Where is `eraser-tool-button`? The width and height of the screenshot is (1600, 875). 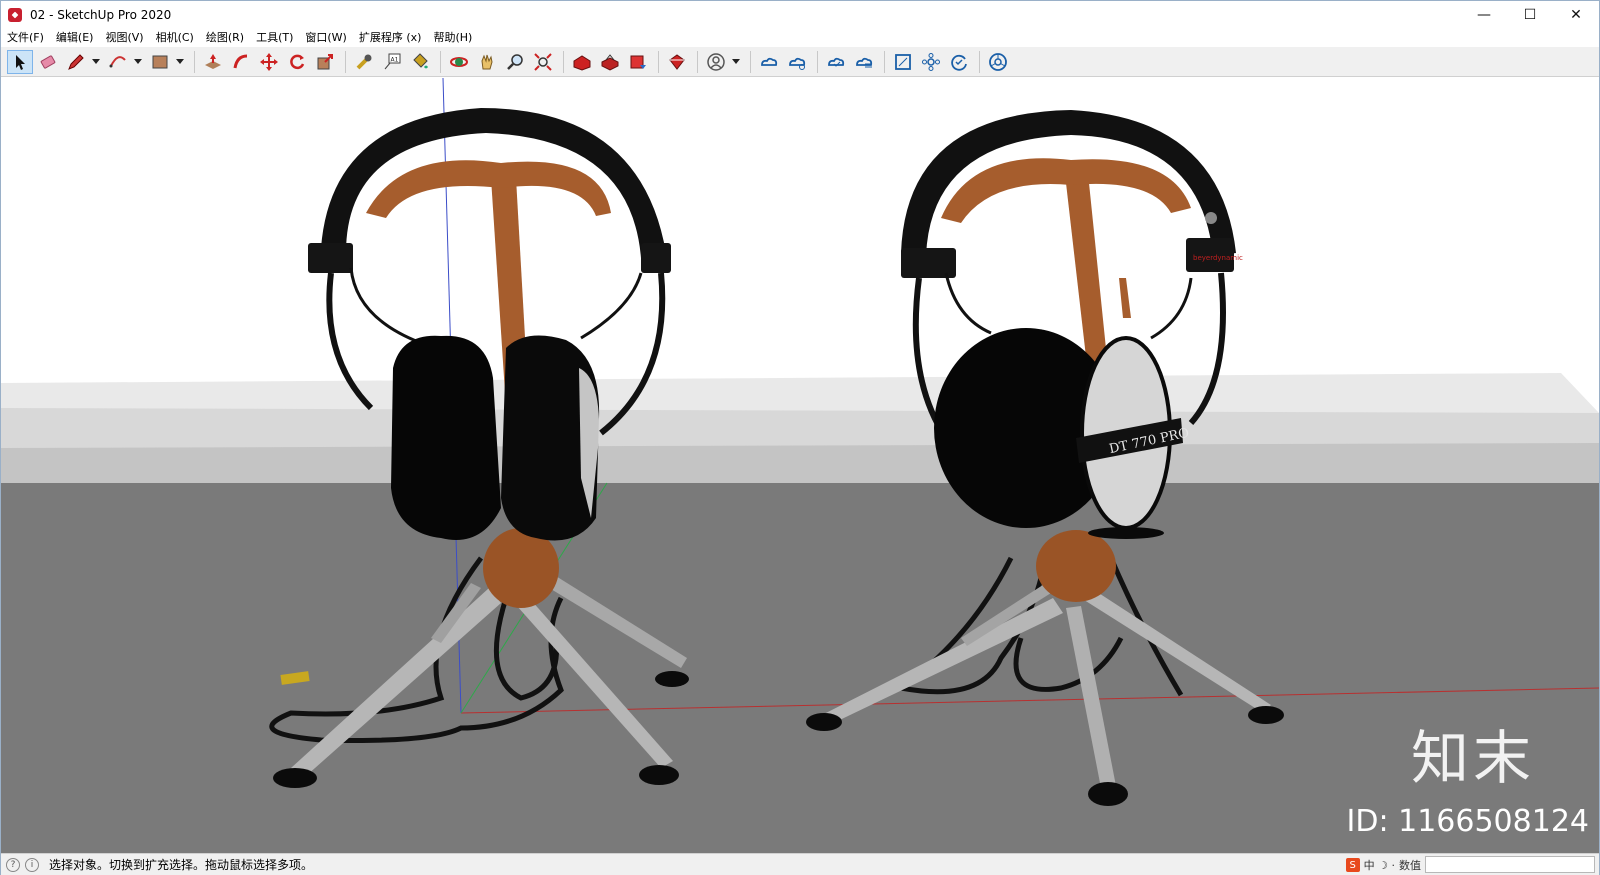 eraser-tool-button is located at coordinates (48, 62).